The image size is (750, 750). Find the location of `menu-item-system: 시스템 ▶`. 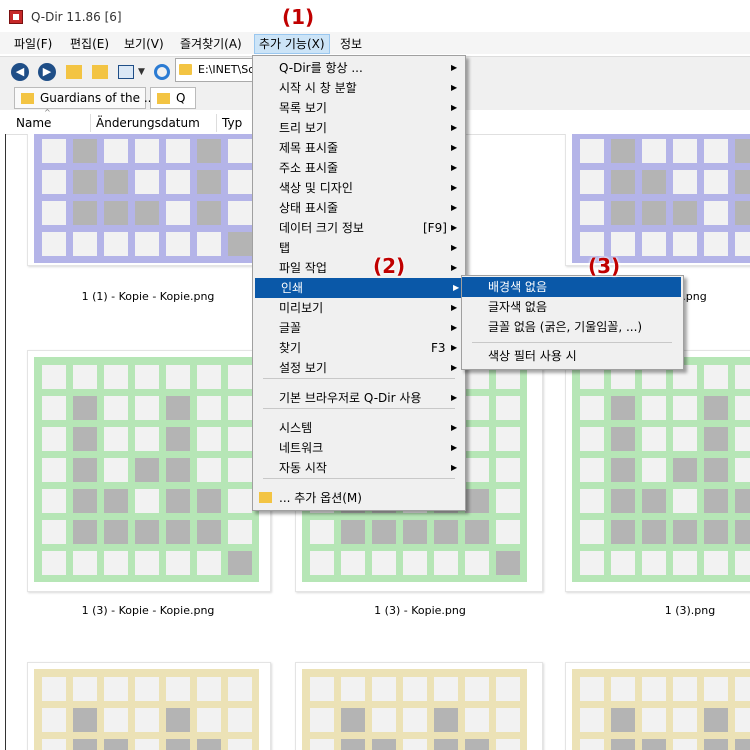

menu-item-system: 시스템 ▶ is located at coordinates (359, 428).